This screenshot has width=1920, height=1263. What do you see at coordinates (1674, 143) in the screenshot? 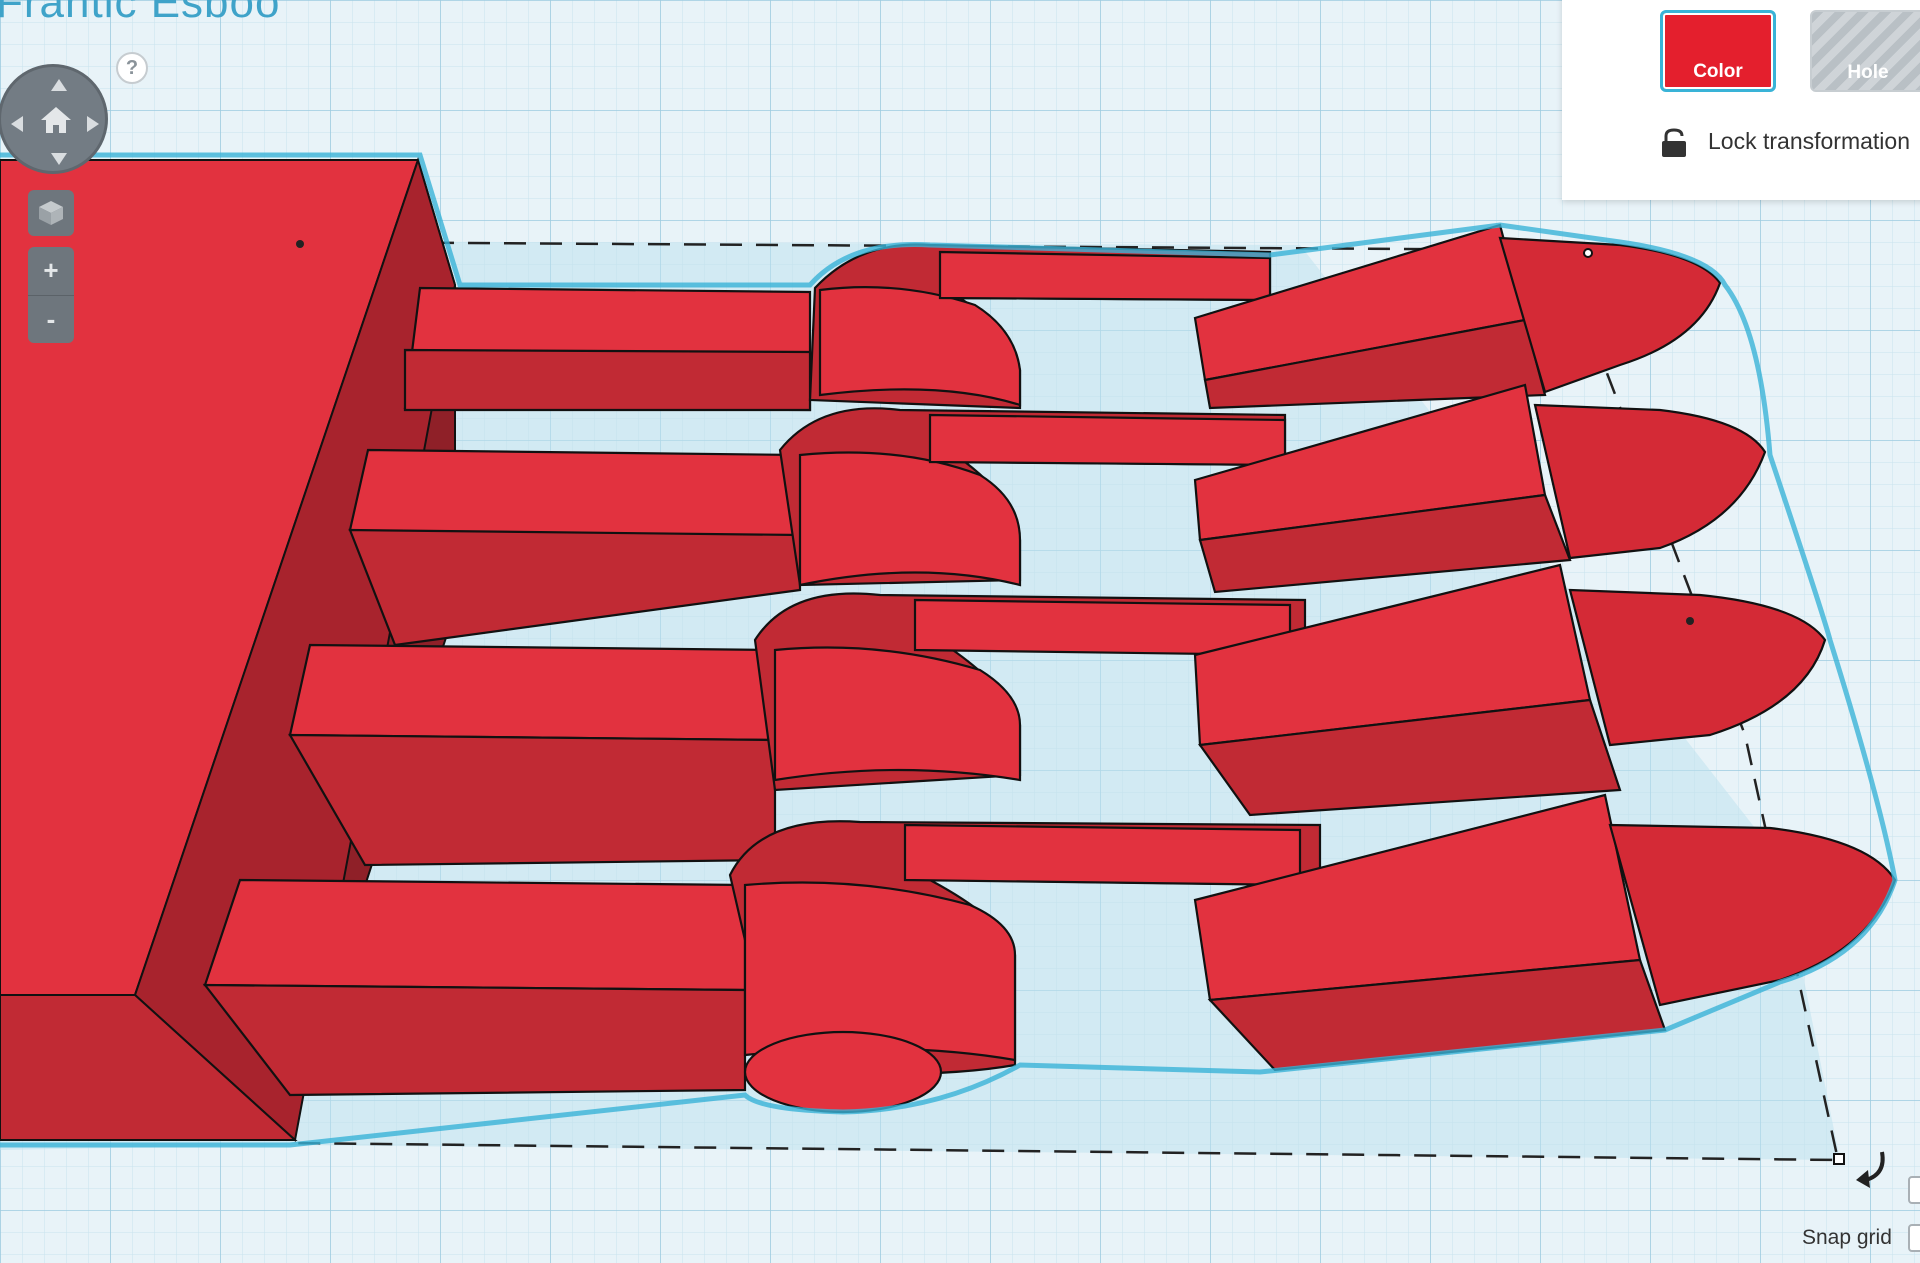
I see `lock-icon` at bounding box center [1674, 143].